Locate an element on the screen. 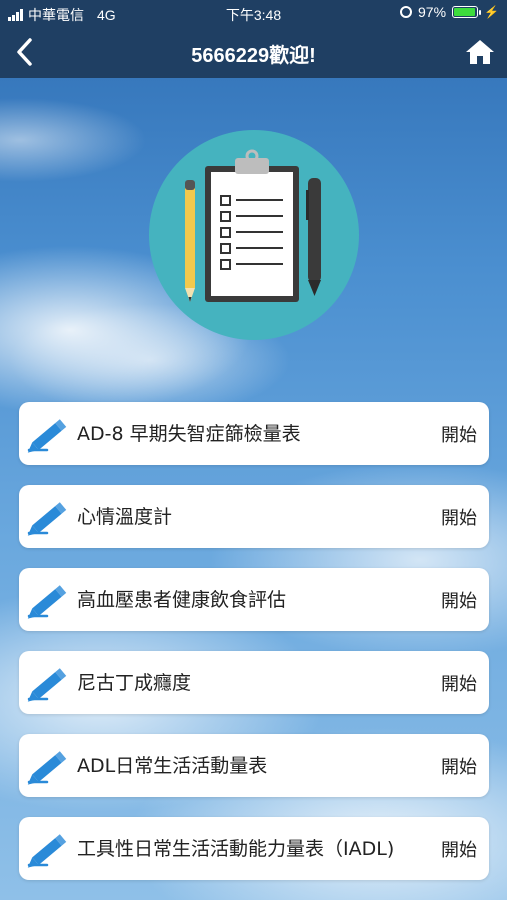  clipboard-checklist-icon is located at coordinates (254, 235).